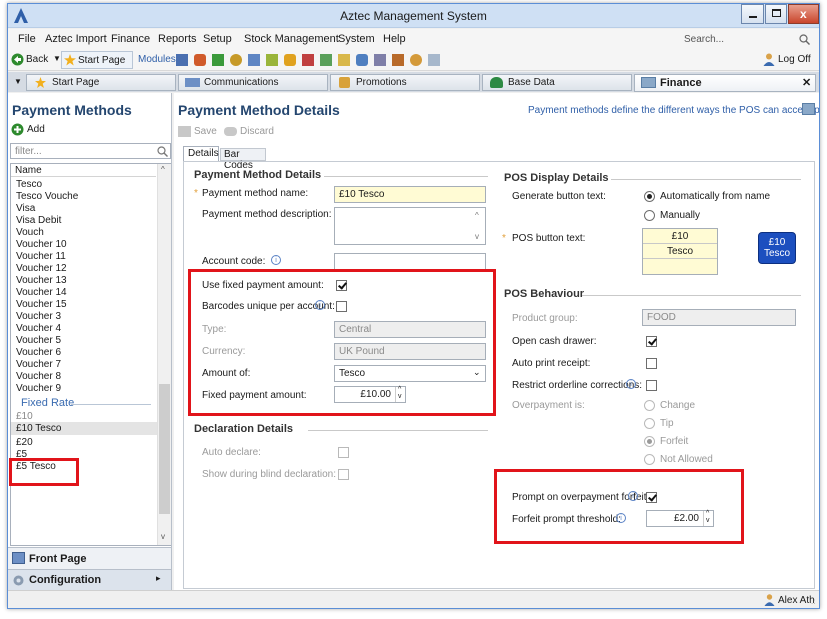 The width and height of the screenshot is (827, 619). Describe the element at coordinates (649, 441) in the screenshot. I see `radio-forfeit` at that location.